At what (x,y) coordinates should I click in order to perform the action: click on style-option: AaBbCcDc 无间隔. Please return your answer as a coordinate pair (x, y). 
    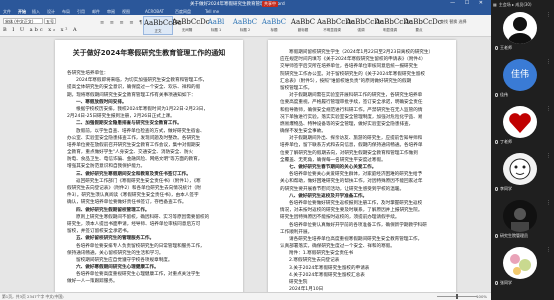
    Looking at the image, I should click on (191, 25).